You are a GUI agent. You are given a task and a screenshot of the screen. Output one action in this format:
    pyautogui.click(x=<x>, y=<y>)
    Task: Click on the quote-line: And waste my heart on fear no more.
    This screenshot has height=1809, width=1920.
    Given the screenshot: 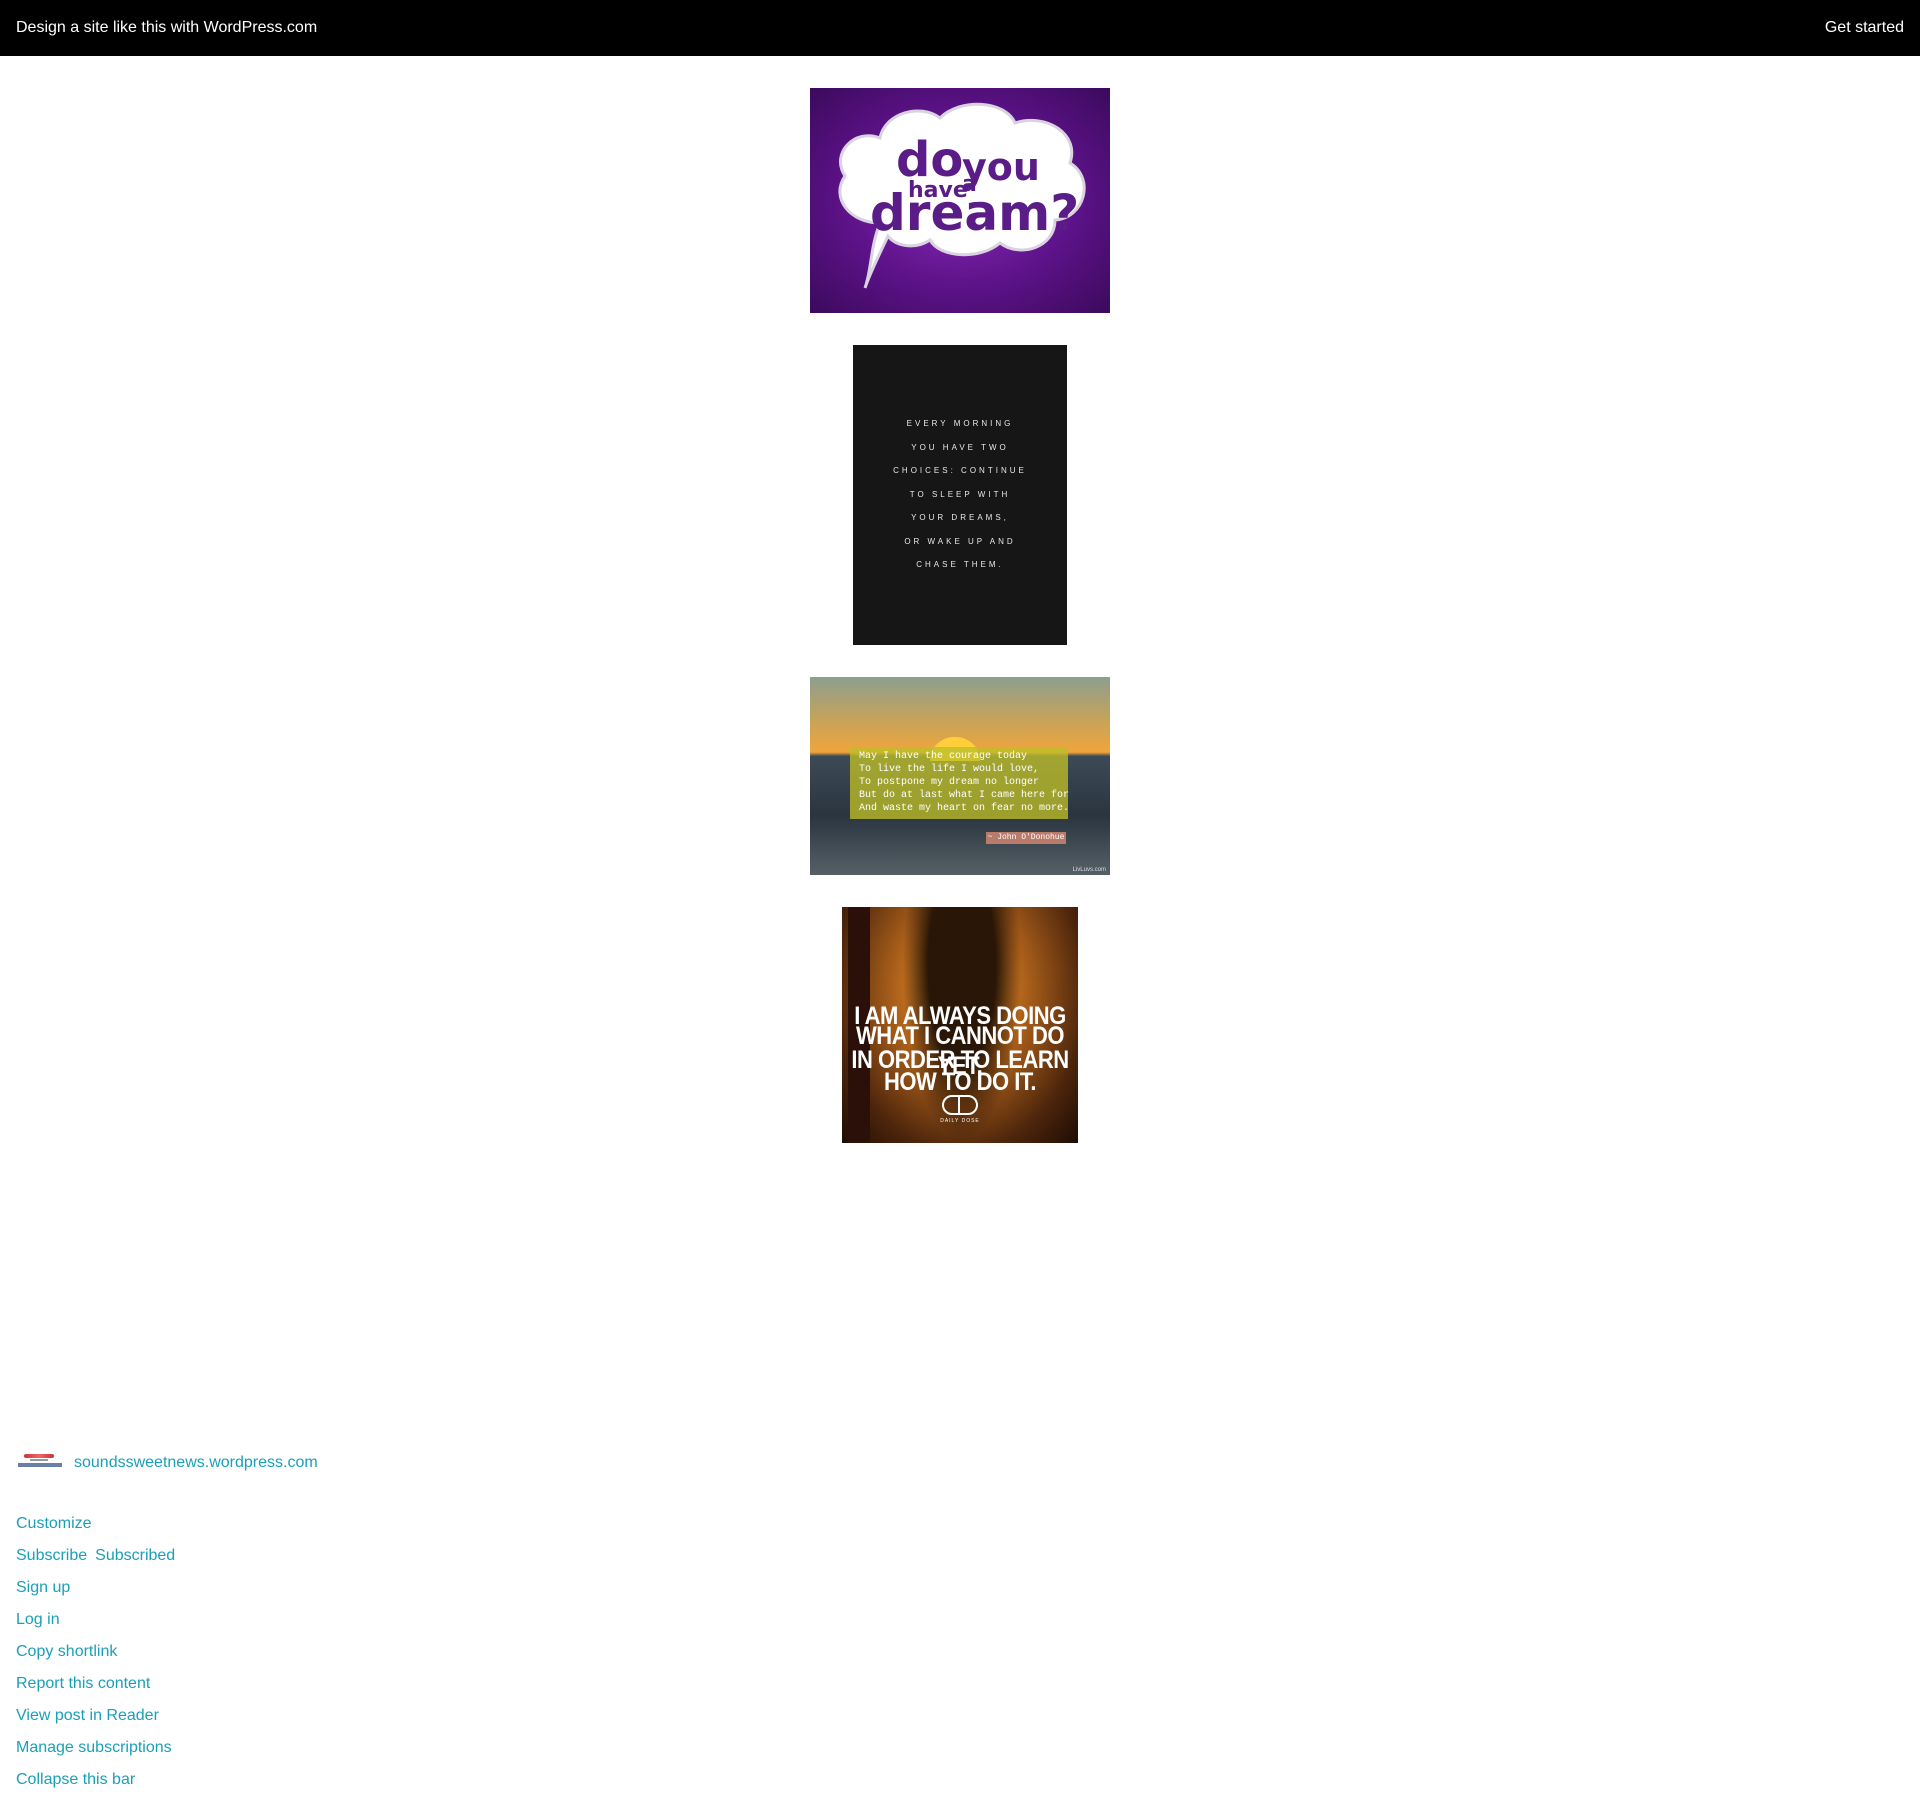 What is the action you would take?
    pyautogui.click(x=964, y=808)
    